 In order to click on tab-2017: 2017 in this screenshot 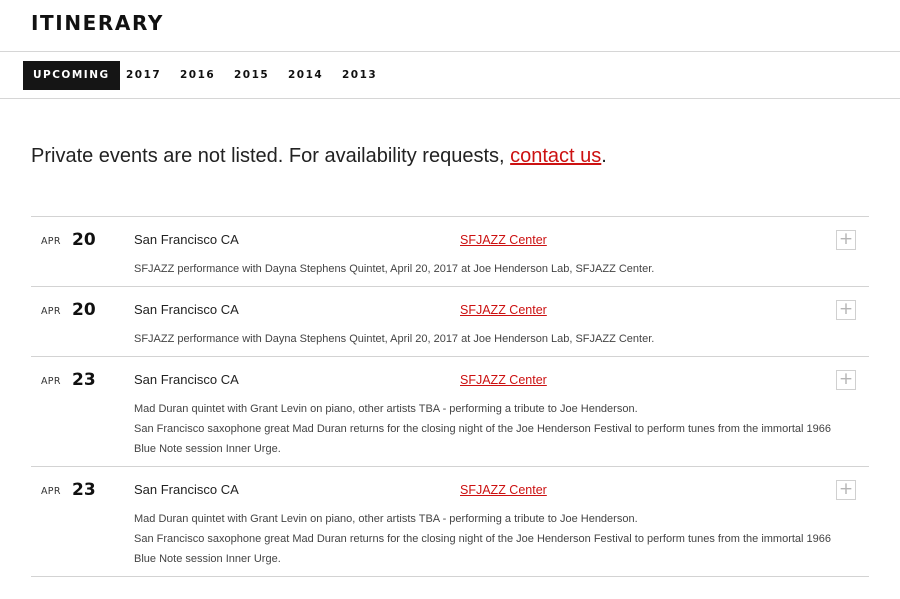, I will do `click(143, 75)`.